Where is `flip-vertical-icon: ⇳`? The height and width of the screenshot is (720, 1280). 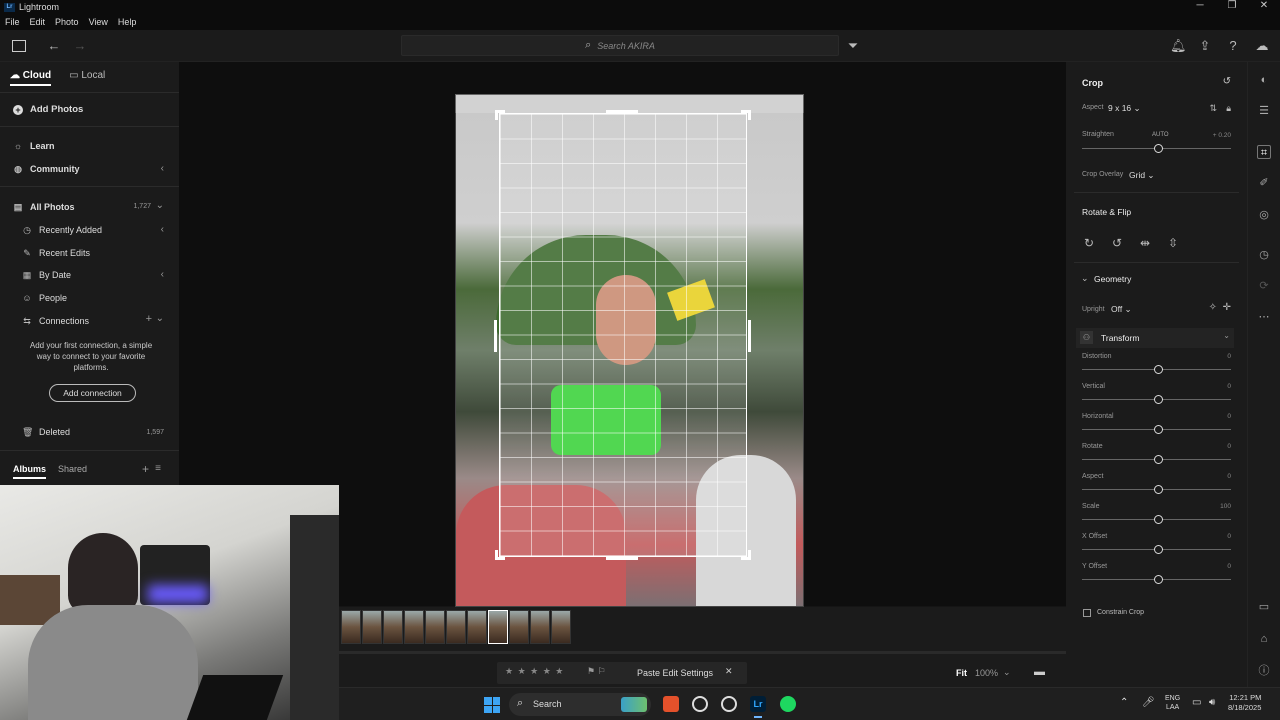
flip-vertical-icon: ⇳ is located at coordinates (1173, 243).